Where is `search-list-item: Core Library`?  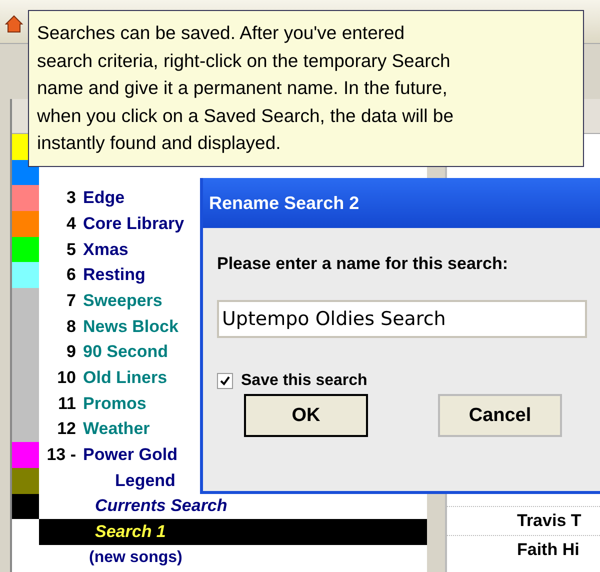
search-list-item: Core Library is located at coordinates (133, 224).